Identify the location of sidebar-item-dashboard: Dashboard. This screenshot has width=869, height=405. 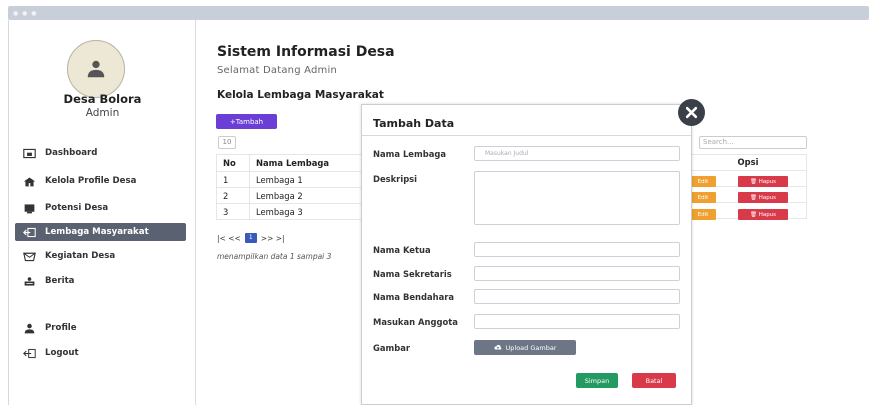
(100, 153).